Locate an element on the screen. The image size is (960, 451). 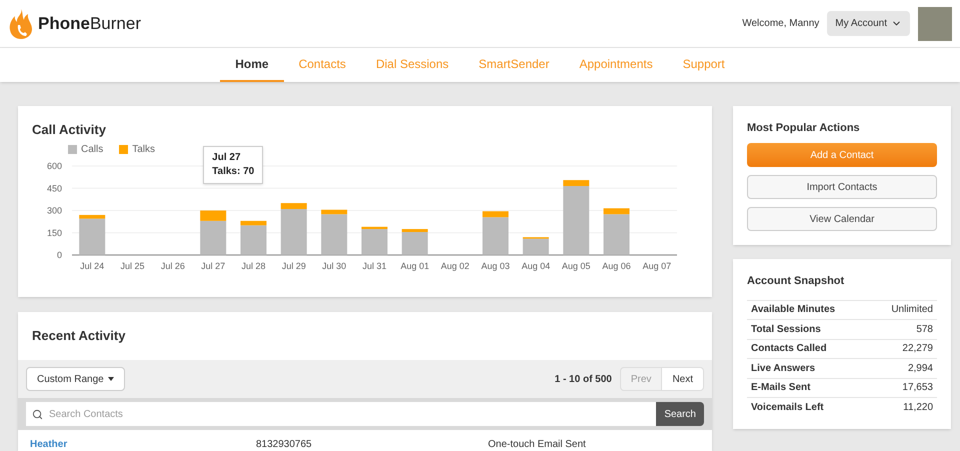
stat-value: Unlimited is located at coordinates (912, 310).